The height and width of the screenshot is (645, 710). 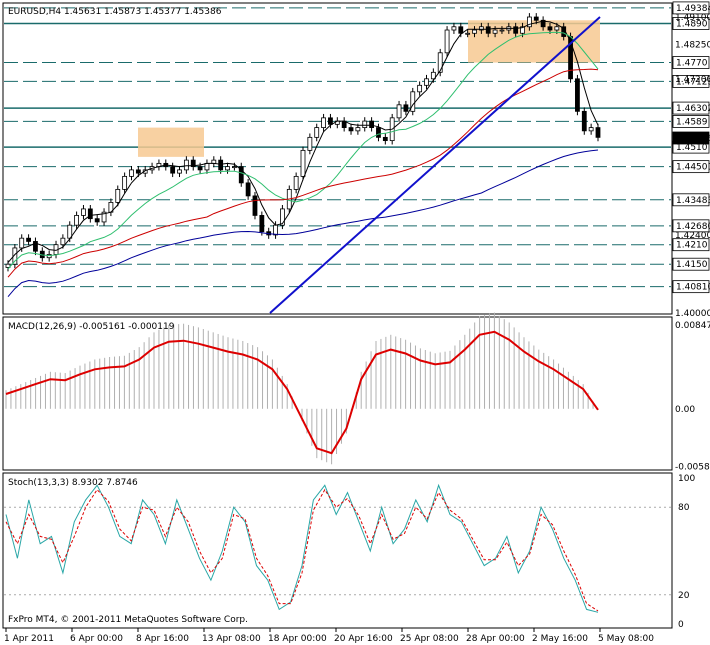 I want to click on axis-tick-label: 1.48250, so click(x=692, y=46).